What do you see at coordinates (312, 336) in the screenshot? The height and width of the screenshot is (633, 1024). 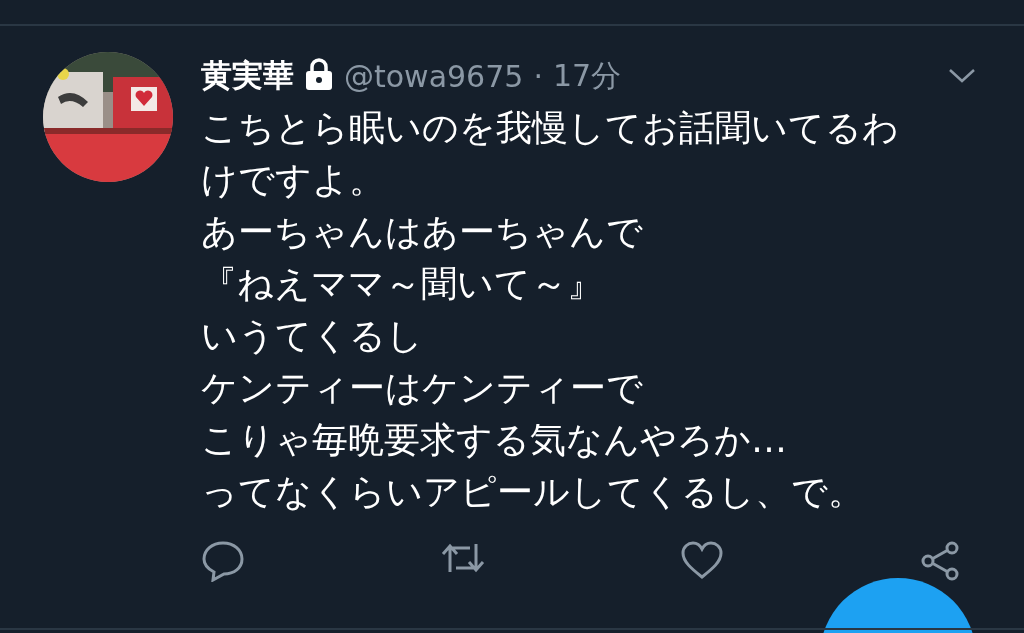 I see `tweet-text-line: いうてくるし` at bounding box center [312, 336].